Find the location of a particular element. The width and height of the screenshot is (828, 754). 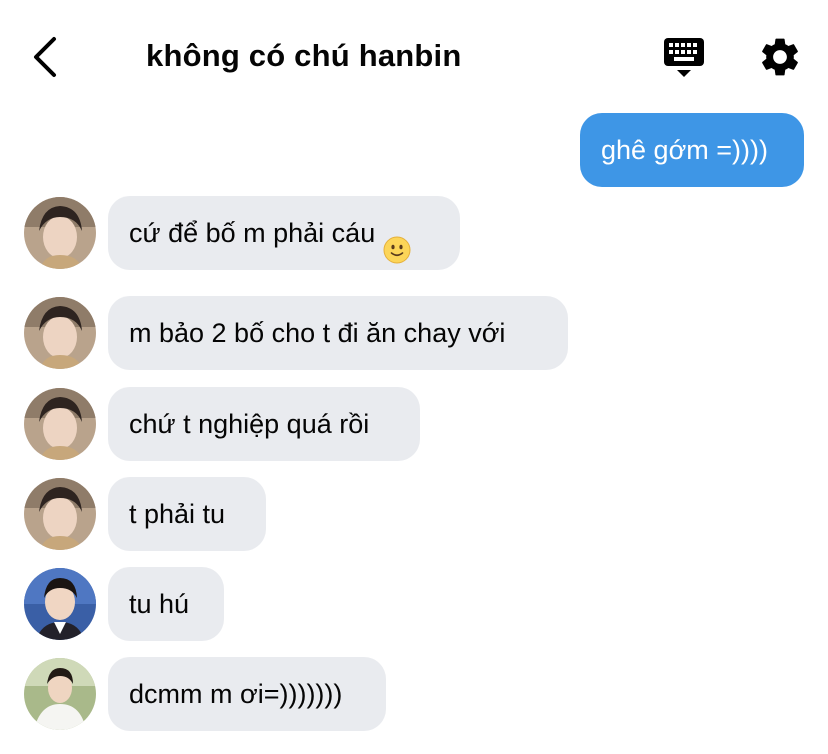

incoming-message-bubble: tu hú is located at coordinates (166, 604).